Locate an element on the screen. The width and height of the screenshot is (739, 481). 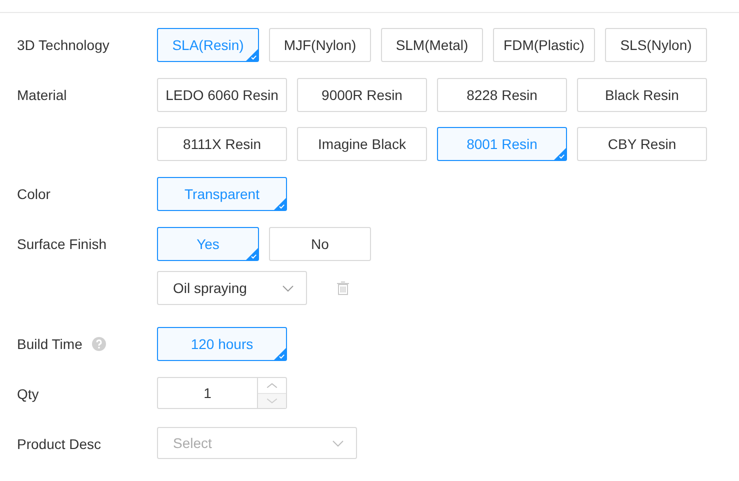
quantity-field: 1 is located at coordinates (222, 393).